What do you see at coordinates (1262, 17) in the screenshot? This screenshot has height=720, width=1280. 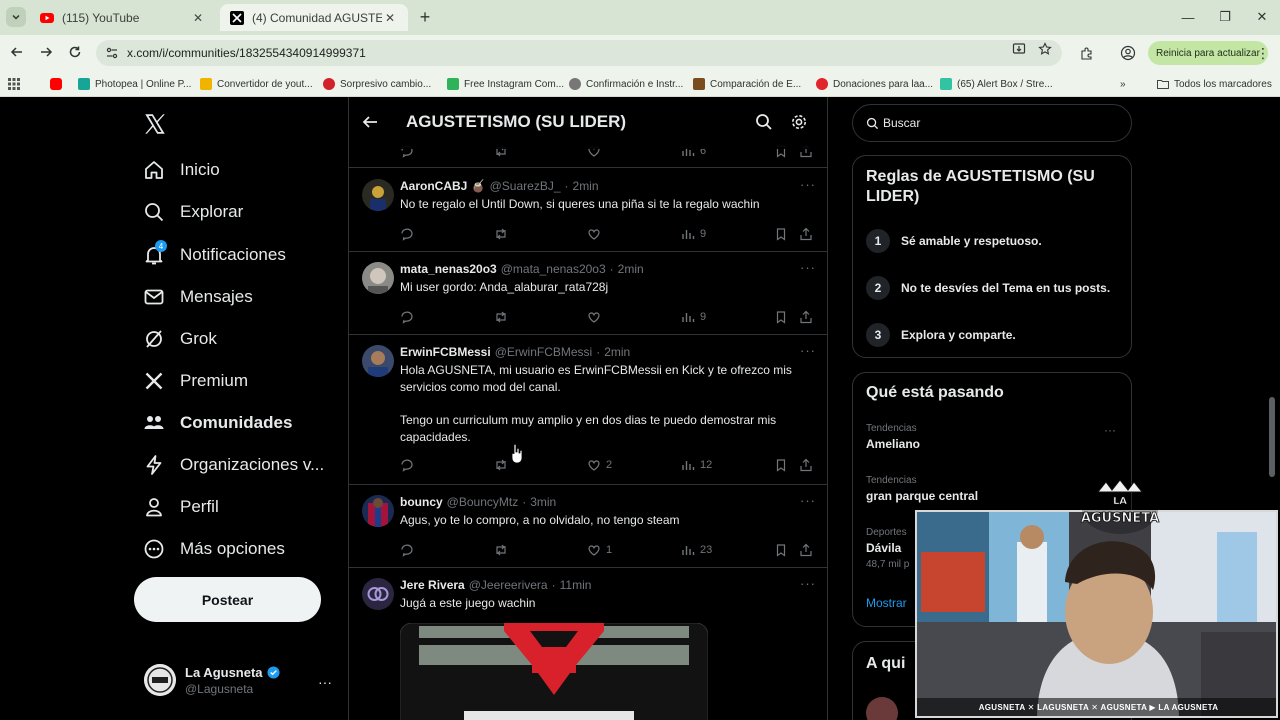 I see `close-window-icon: ✕` at bounding box center [1262, 17].